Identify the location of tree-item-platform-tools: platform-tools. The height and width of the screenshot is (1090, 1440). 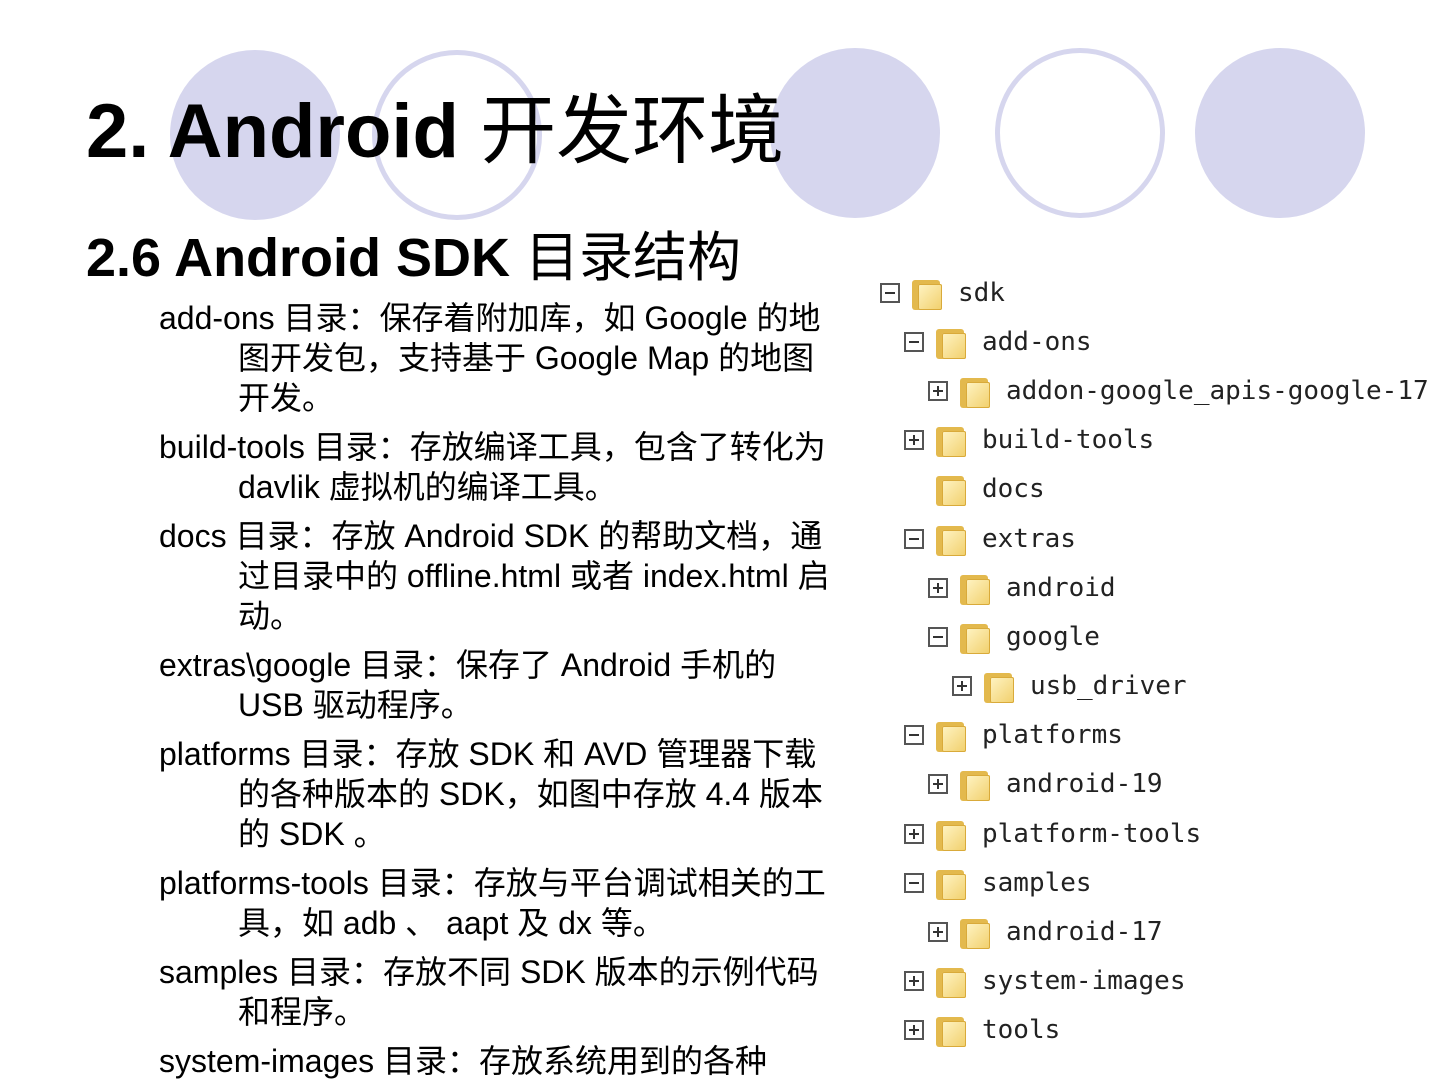
(1148, 833).